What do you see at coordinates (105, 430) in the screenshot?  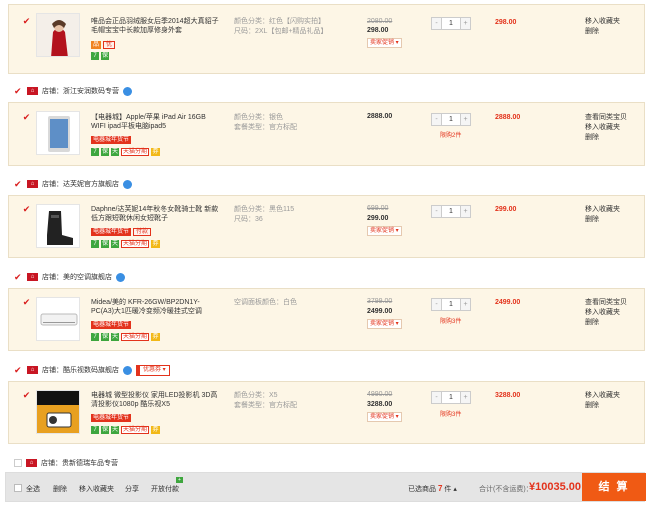 I see `guarantee-icon: 保` at bounding box center [105, 430].